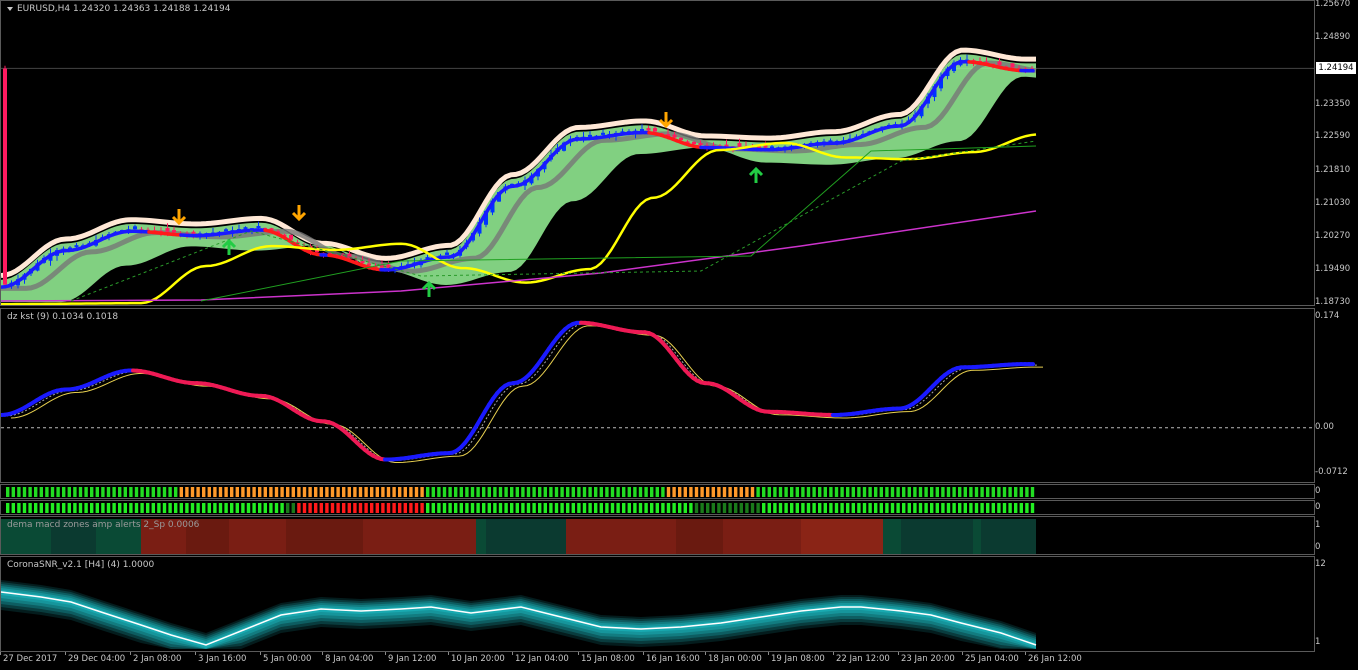  Describe the element at coordinates (977, 536) in the screenshot. I see `macd-zone` at that location.